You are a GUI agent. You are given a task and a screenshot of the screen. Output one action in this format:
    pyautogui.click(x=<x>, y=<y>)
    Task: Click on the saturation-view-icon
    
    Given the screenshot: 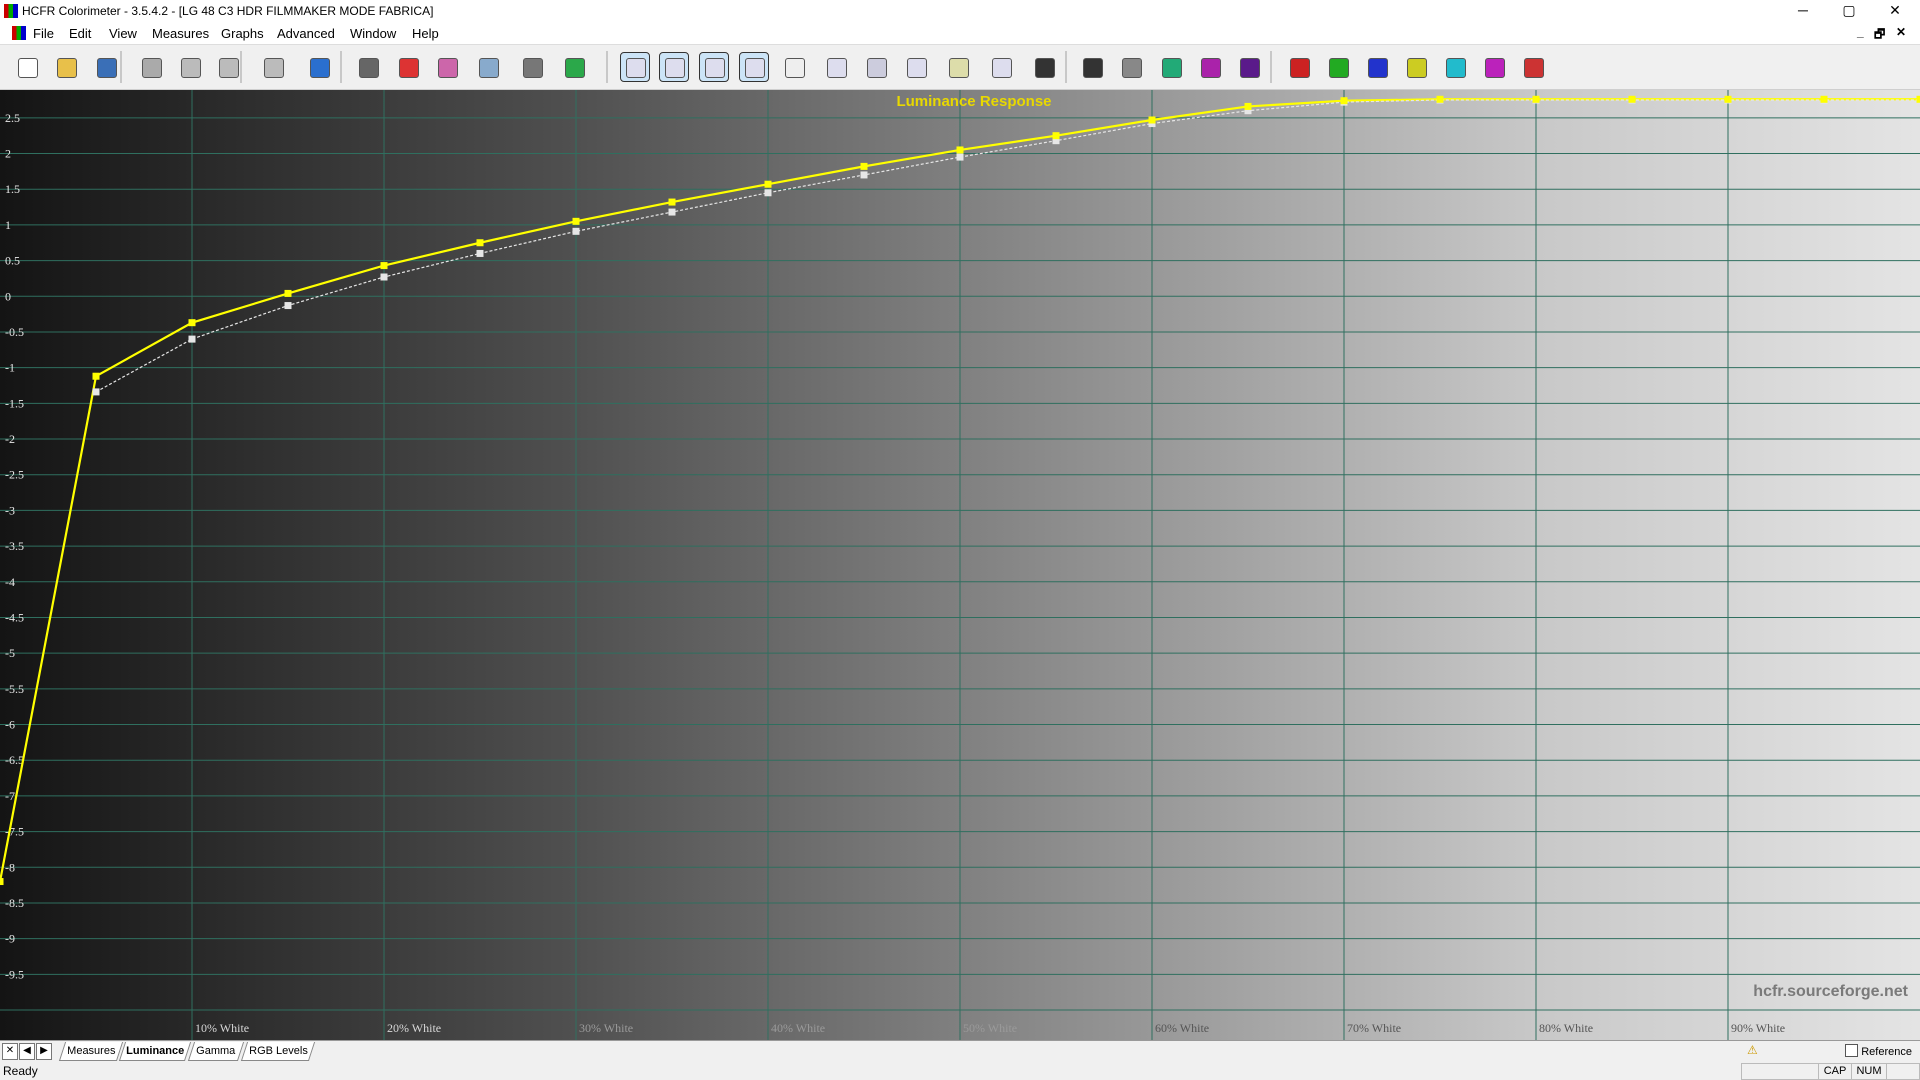 What is the action you would take?
    pyautogui.click(x=876, y=67)
    